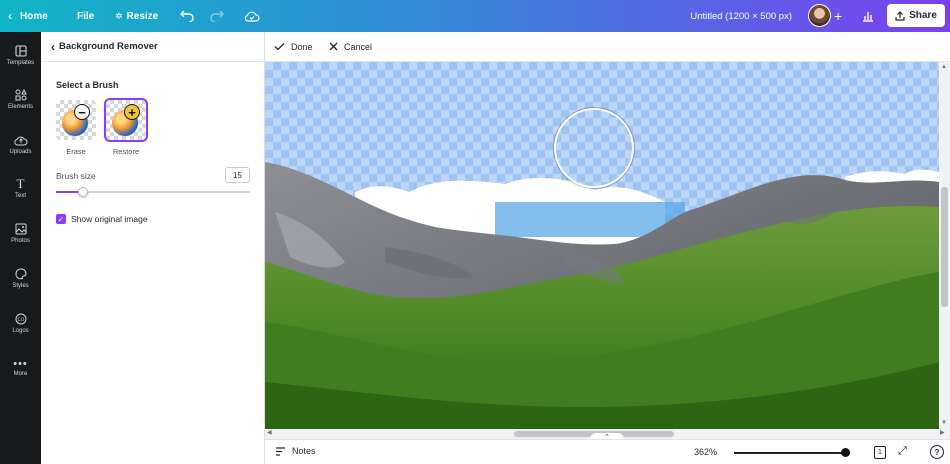 The height and width of the screenshot is (464, 950). Describe the element at coordinates (607, 47) in the screenshot. I see `edit-toolbar: Done Cancel` at that location.